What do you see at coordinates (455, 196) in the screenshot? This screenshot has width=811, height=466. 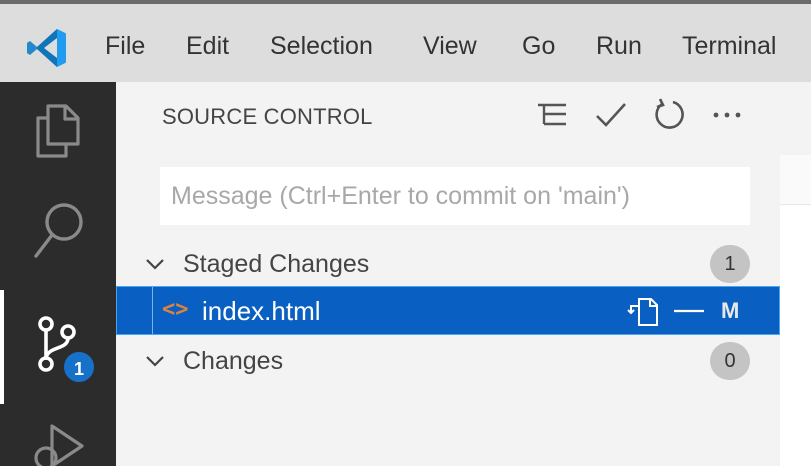 I see `commit-message-input` at bounding box center [455, 196].